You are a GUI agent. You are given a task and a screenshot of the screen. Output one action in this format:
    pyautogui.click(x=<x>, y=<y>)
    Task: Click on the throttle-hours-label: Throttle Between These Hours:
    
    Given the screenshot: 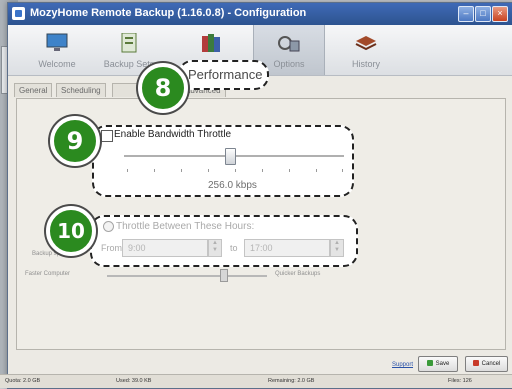 What is the action you would take?
    pyautogui.click(x=185, y=226)
    